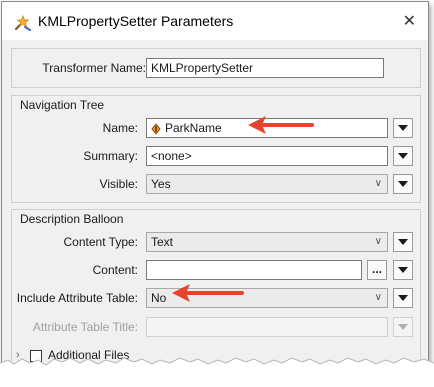 The image size is (434, 387). Describe the element at coordinates (161, 184) in the screenshot. I see `visible-value: Yes` at that location.